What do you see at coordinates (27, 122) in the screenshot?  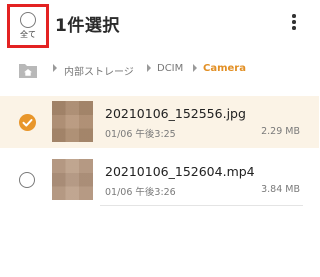 I see `checked-icon` at bounding box center [27, 122].